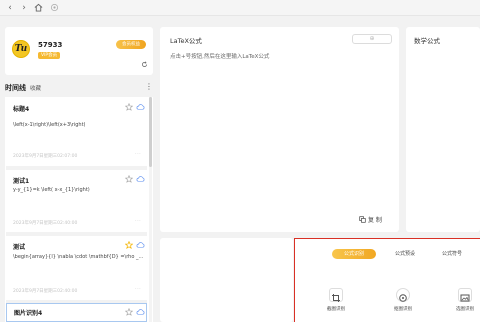  Describe the element at coordinates (131, 44) in the screenshot. I see `membership-button: 会员权益` at that location.